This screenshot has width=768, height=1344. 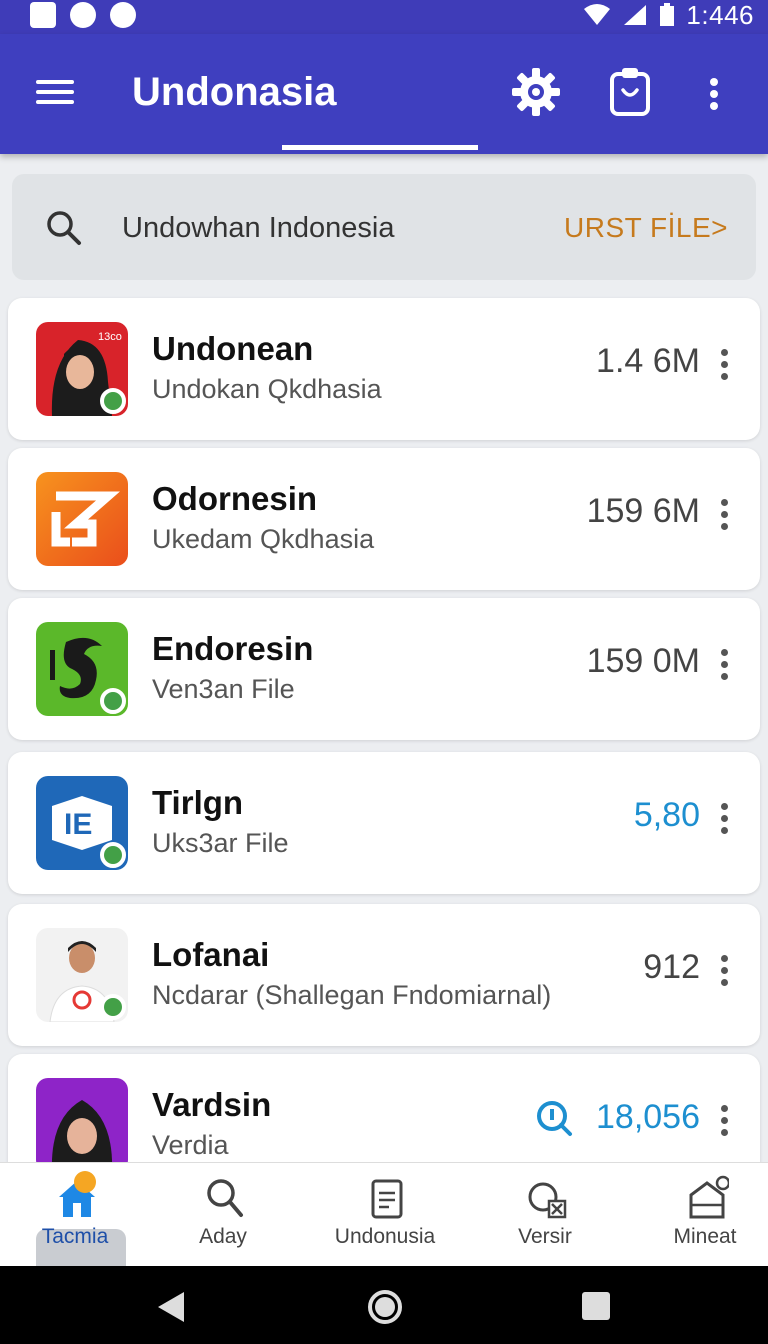 What do you see at coordinates (233, 648) in the screenshot?
I see `item-title: Endoresin` at bounding box center [233, 648].